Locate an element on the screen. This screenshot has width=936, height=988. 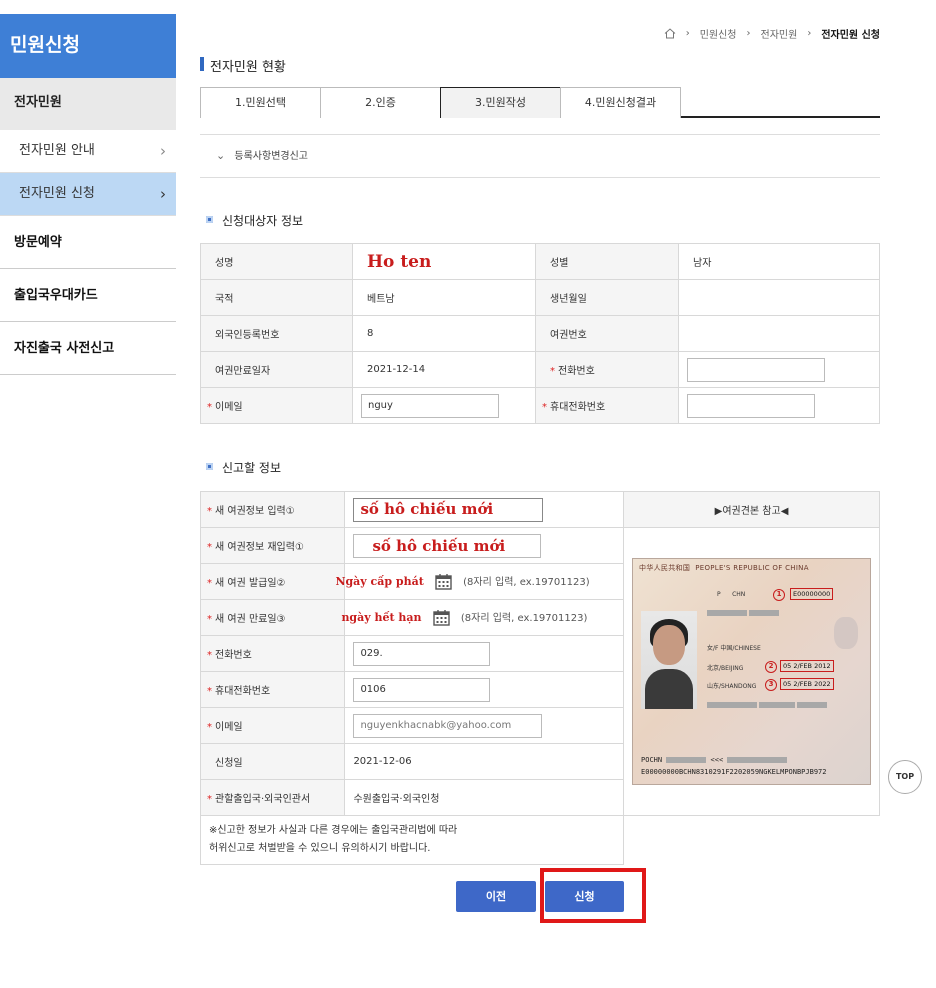
report-mobile-input: 0106 is located at coordinates (422, 689).